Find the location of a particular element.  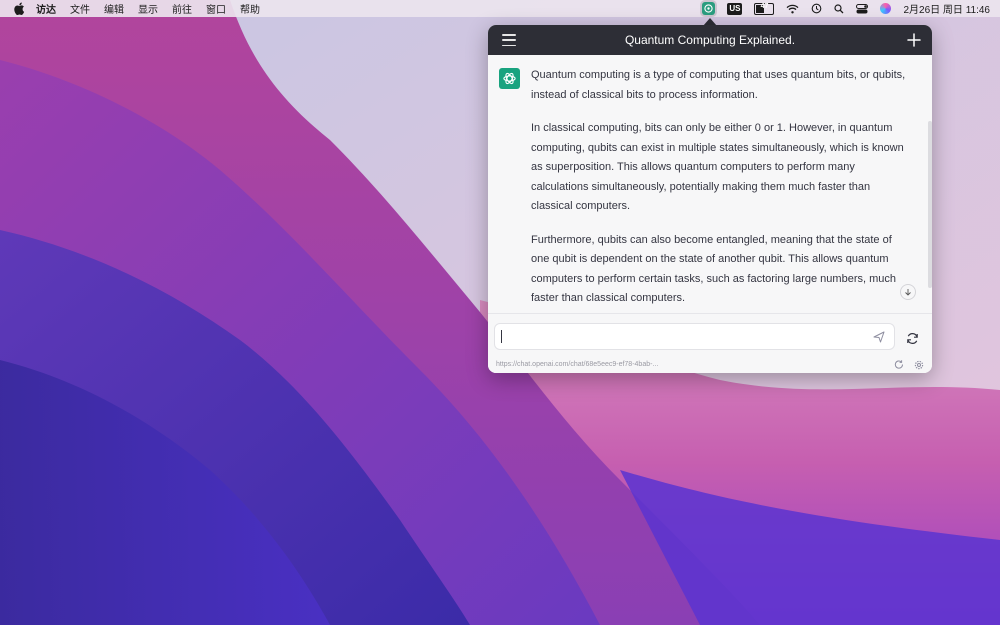

menubar-clock: 2月26日 周日 11:46 is located at coordinates (946, 8).